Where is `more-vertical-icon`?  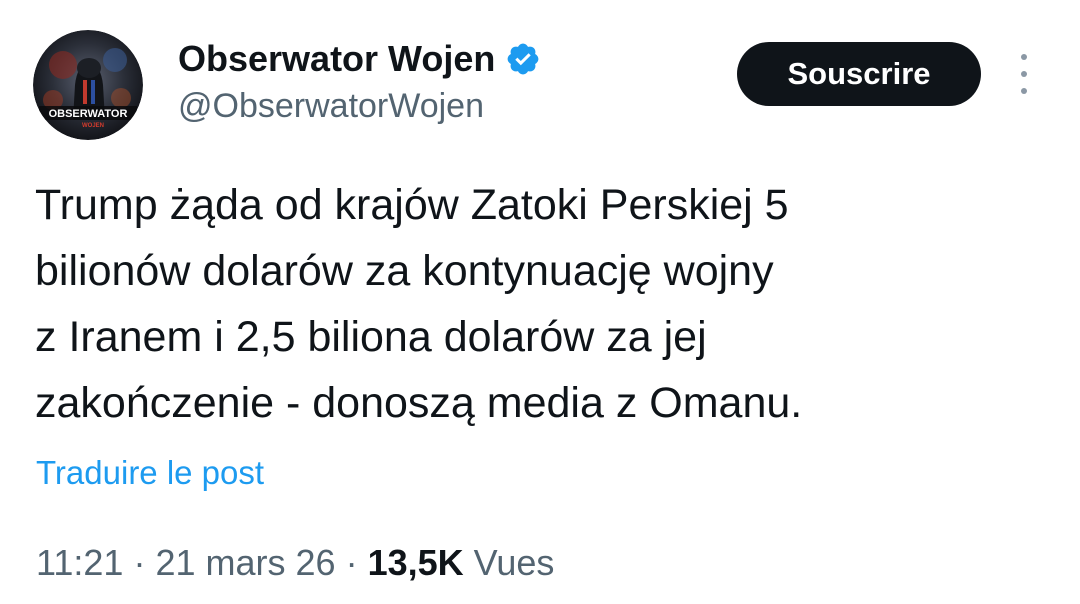 more-vertical-icon is located at coordinates (1024, 74).